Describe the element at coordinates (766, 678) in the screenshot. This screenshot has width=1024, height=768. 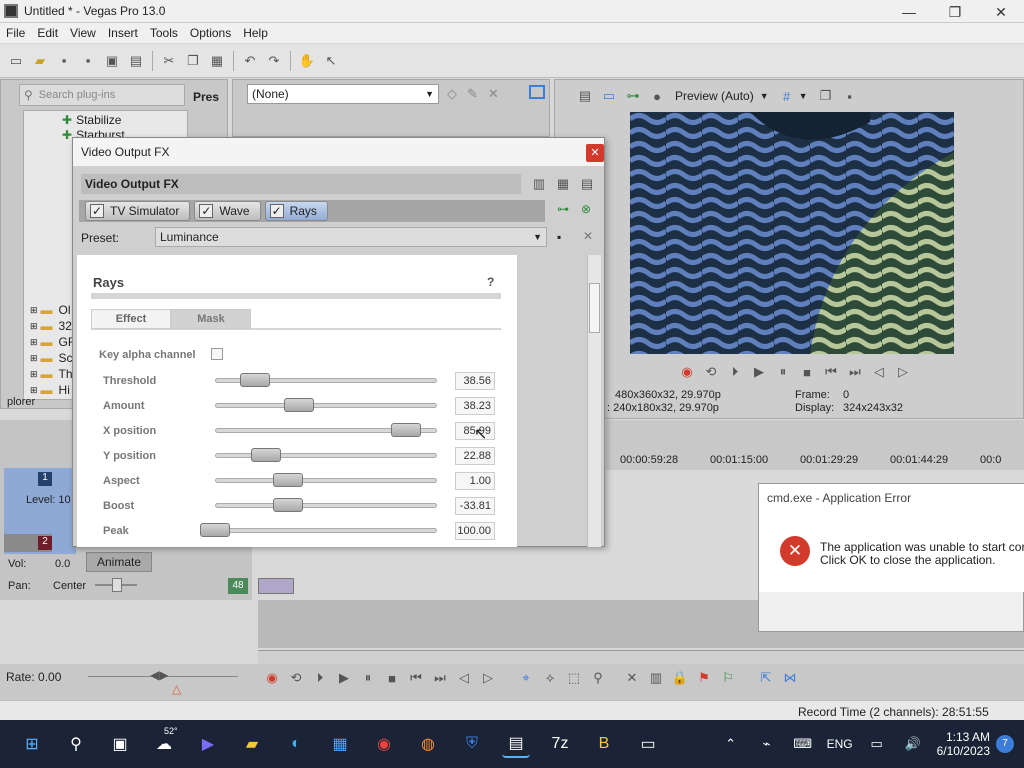
I see `auto-ripple-icon: ⇱` at that location.